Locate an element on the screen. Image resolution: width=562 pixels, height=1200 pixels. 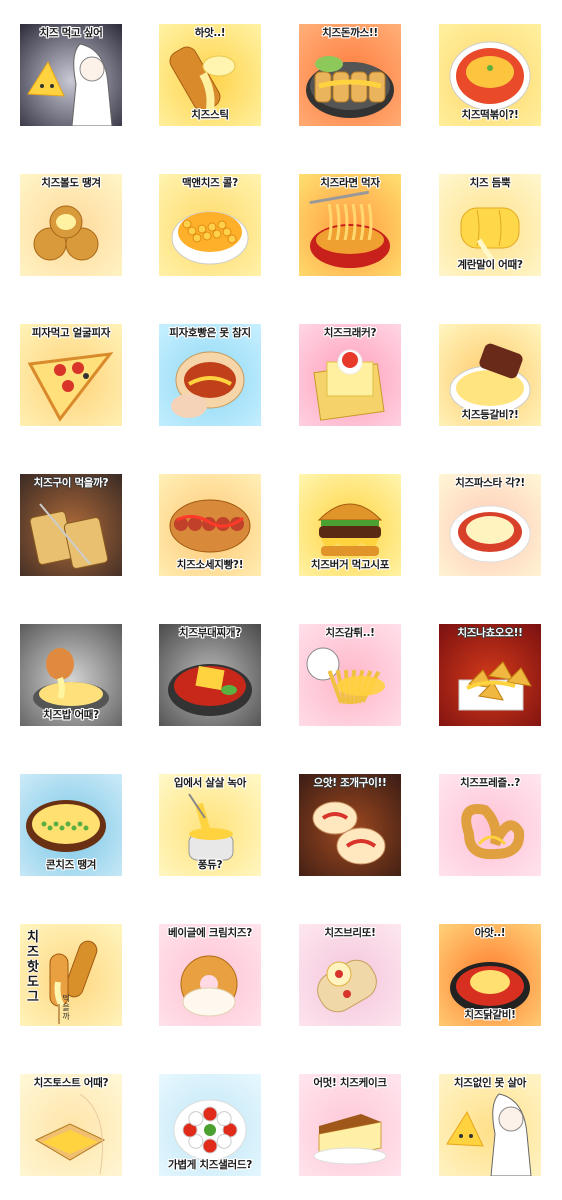
sticker-caption: 치즈밥 어때? is located at coordinates (71, 715).